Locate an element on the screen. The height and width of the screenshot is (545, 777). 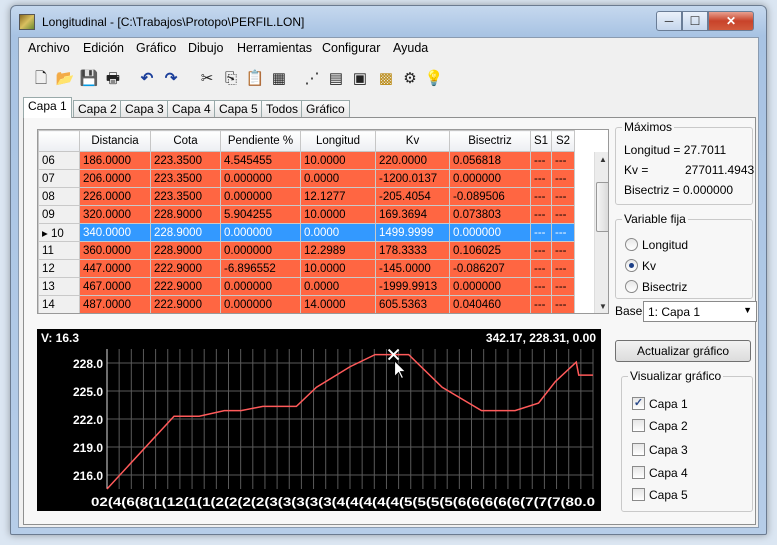
save-icon: 💾 is located at coordinates (89, 79).